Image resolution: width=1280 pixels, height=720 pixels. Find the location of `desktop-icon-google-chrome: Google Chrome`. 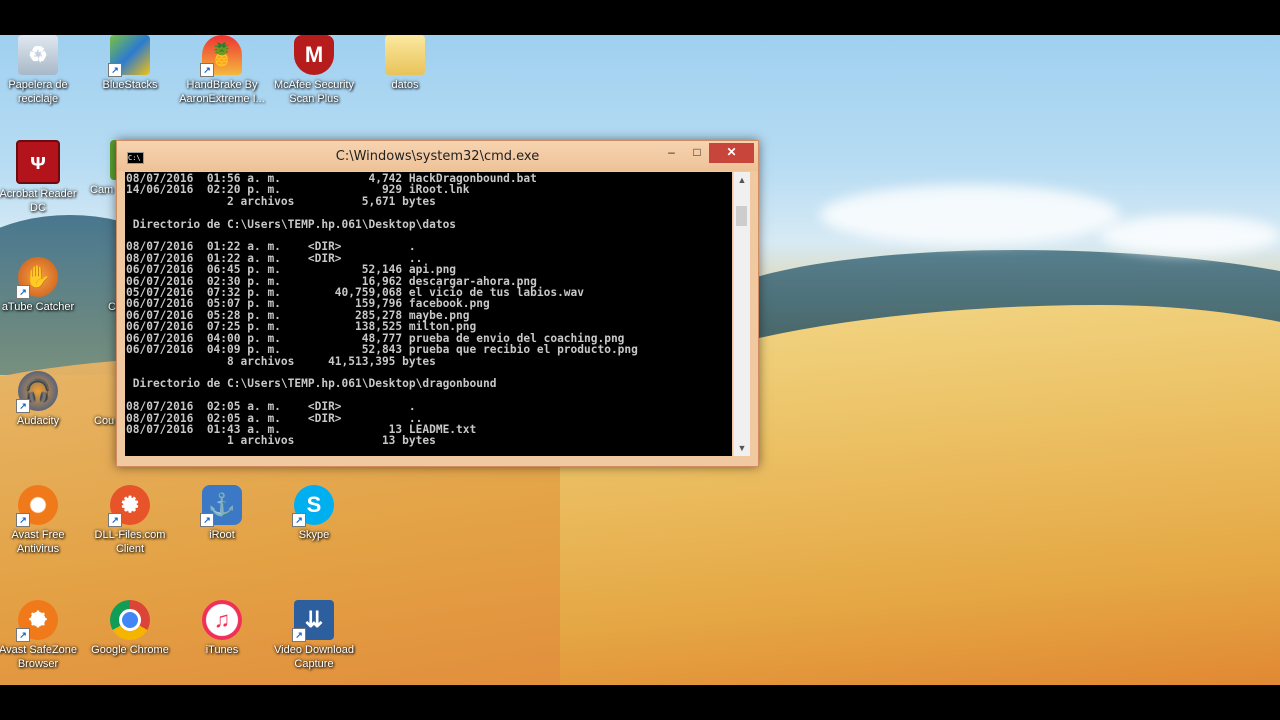

desktop-icon-google-chrome: Google Chrome is located at coordinates (130, 628).